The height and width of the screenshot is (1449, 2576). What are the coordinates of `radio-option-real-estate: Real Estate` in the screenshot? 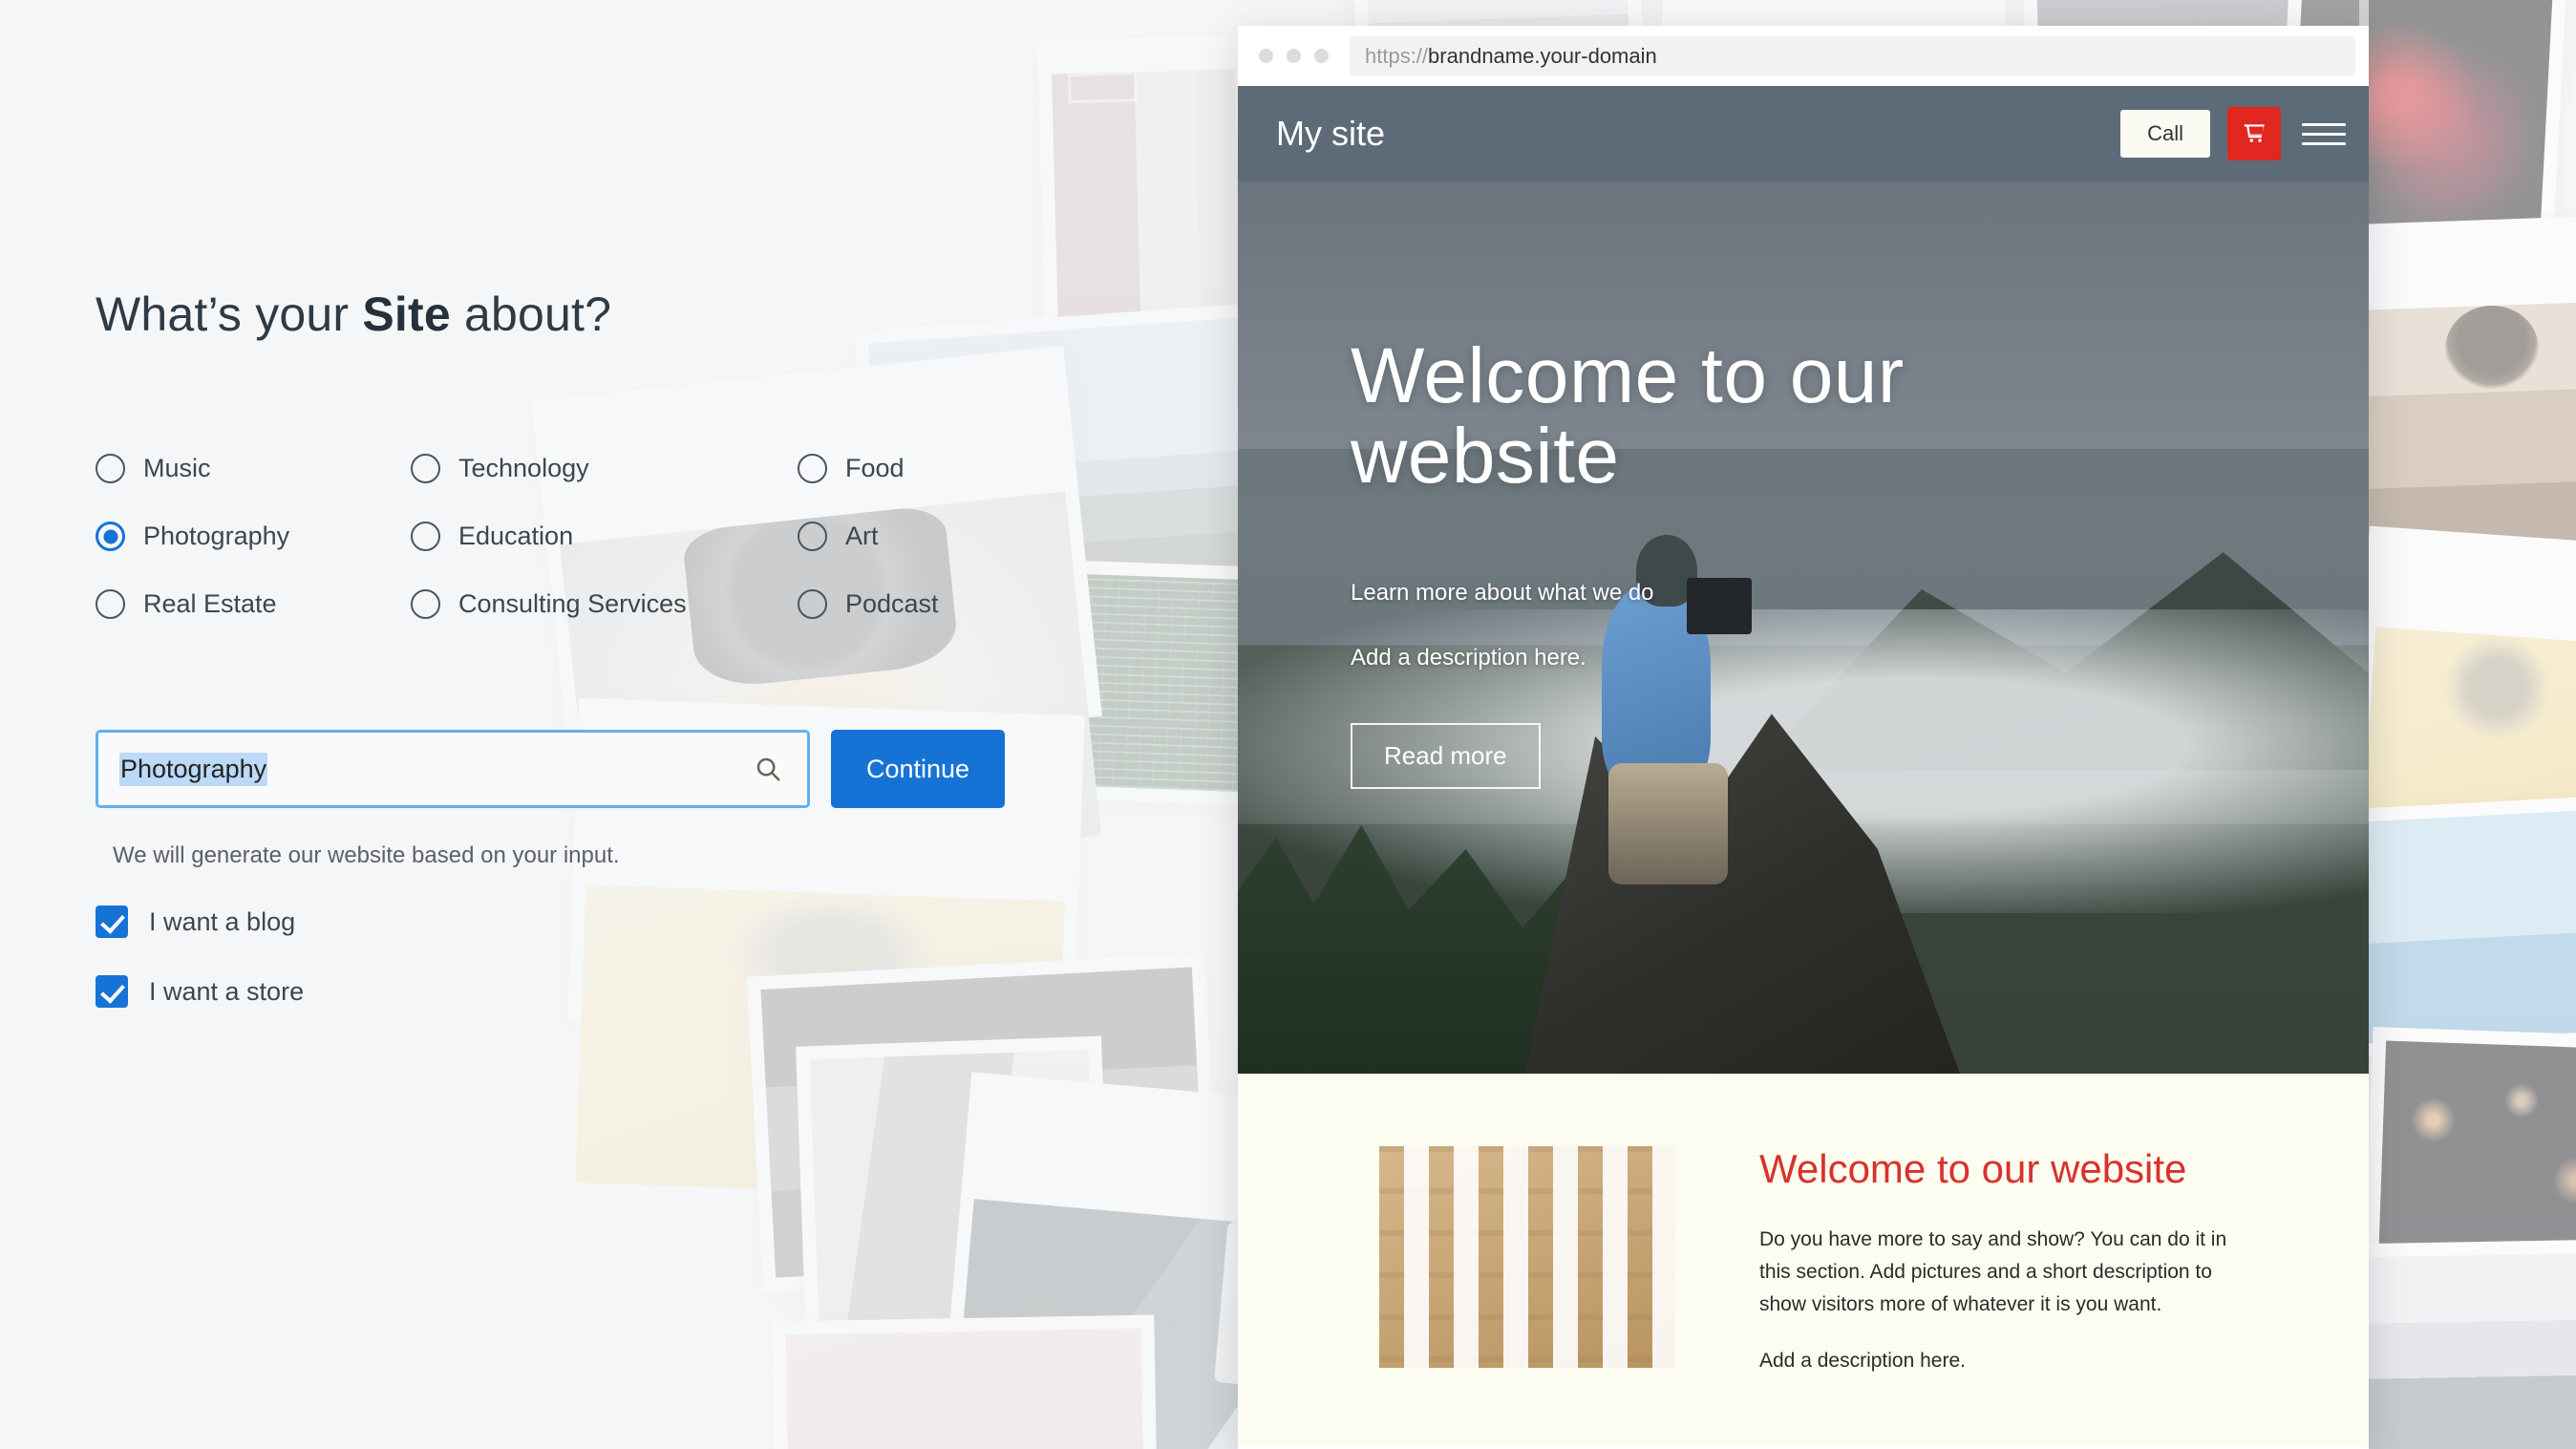 It's located at (254, 604).